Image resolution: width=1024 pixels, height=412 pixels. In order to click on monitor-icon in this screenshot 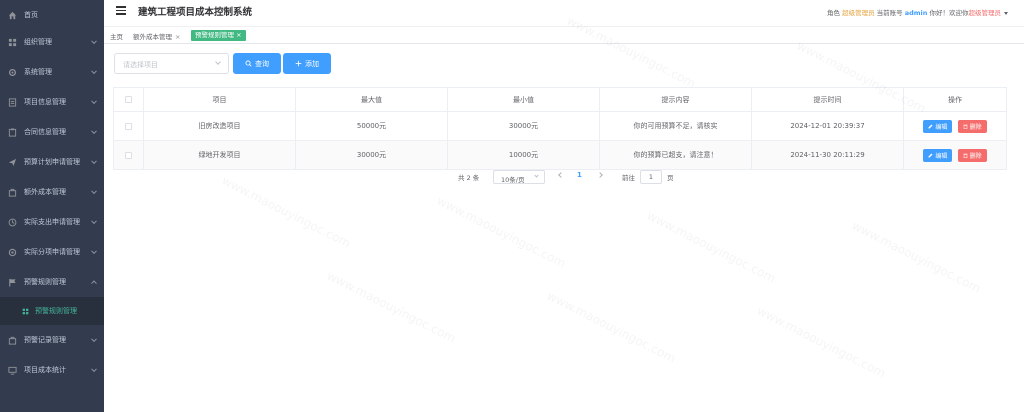, I will do `click(12, 370)`.